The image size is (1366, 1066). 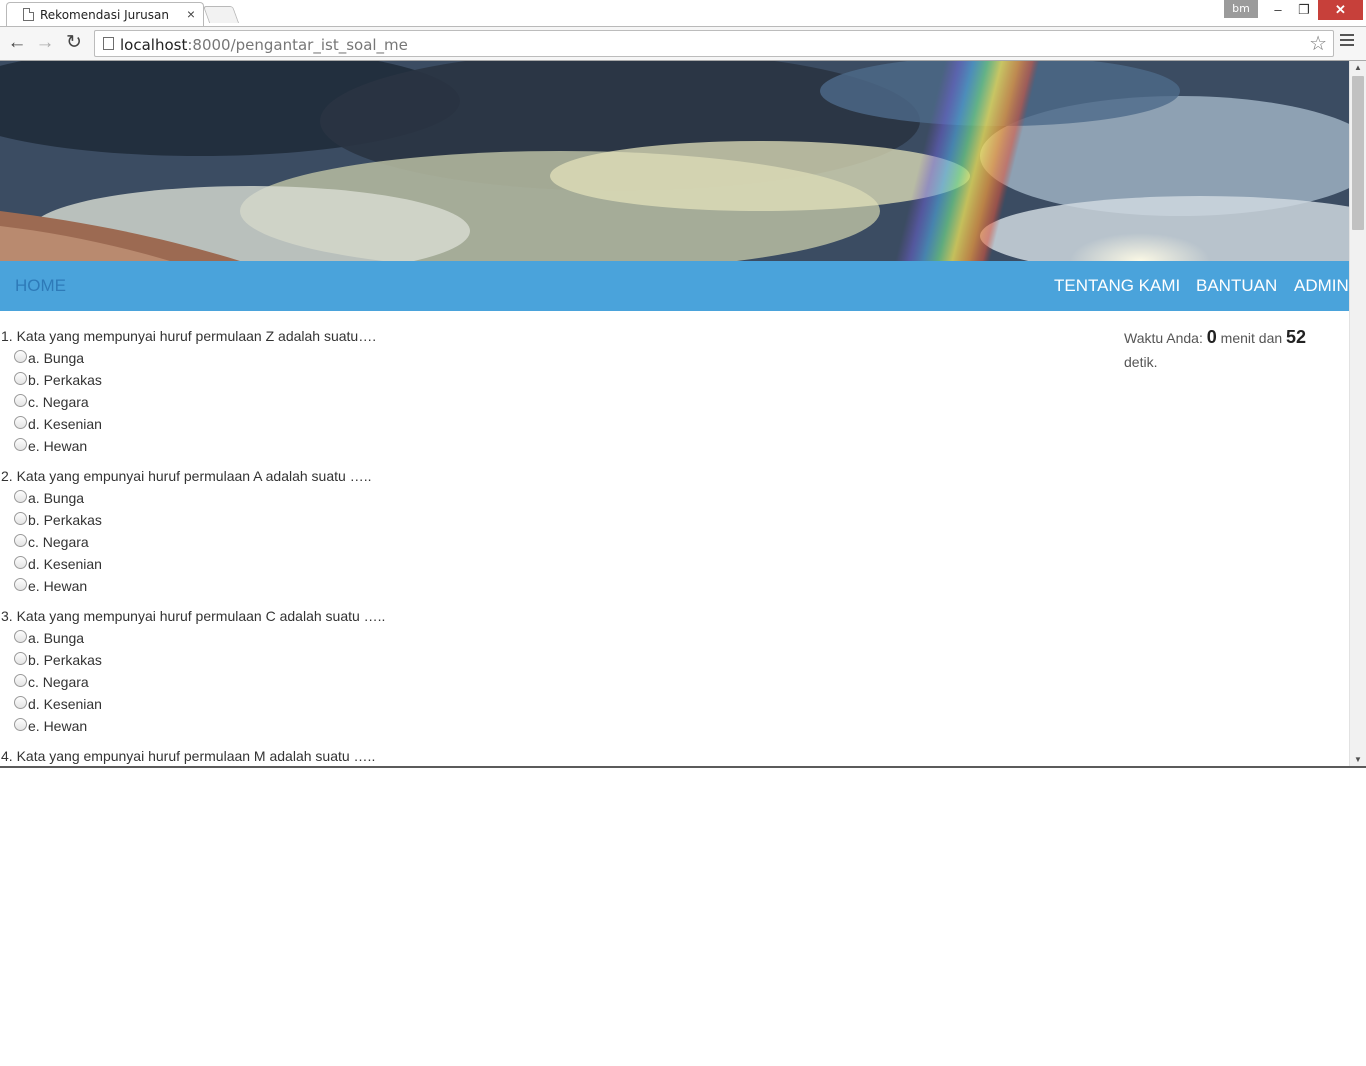 I want to click on scroll-down-arrow-icon: ▼, so click(x=1358, y=760).